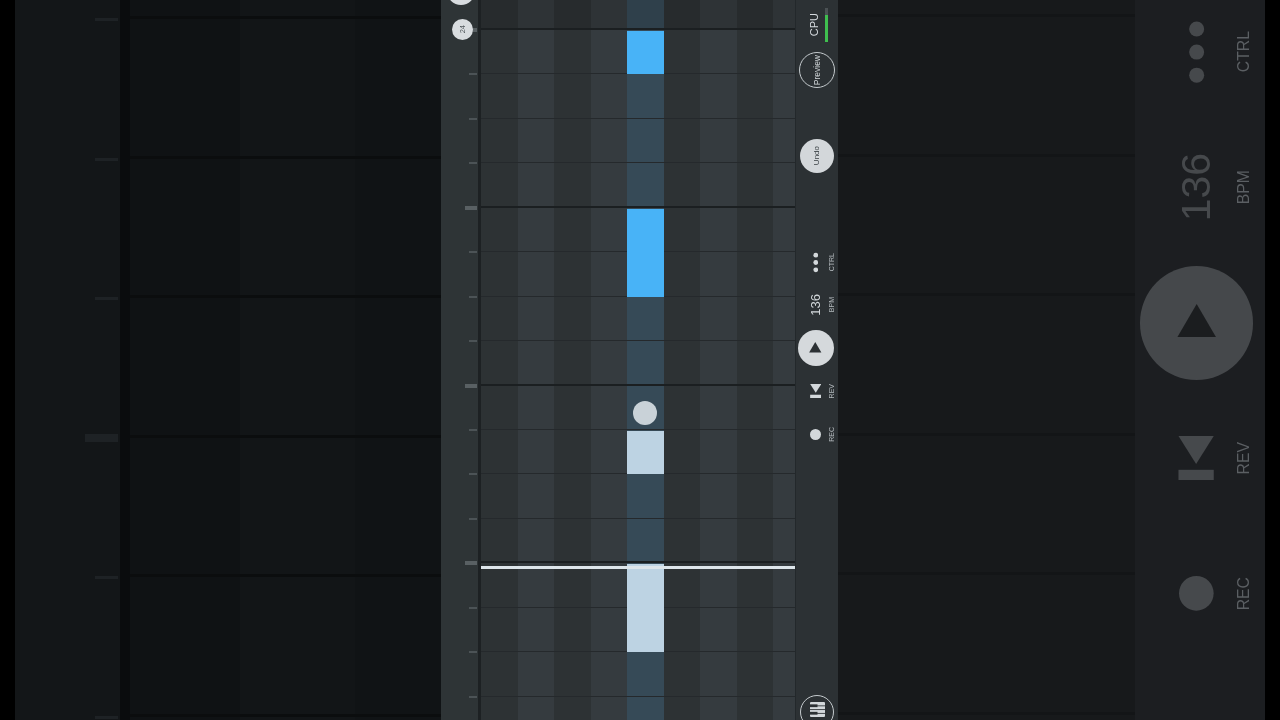 The image size is (1280, 720). What do you see at coordinates (1243, 187) in the screenshot?
I see `bpm-label: BPM` at bounding box center [1243, 187].